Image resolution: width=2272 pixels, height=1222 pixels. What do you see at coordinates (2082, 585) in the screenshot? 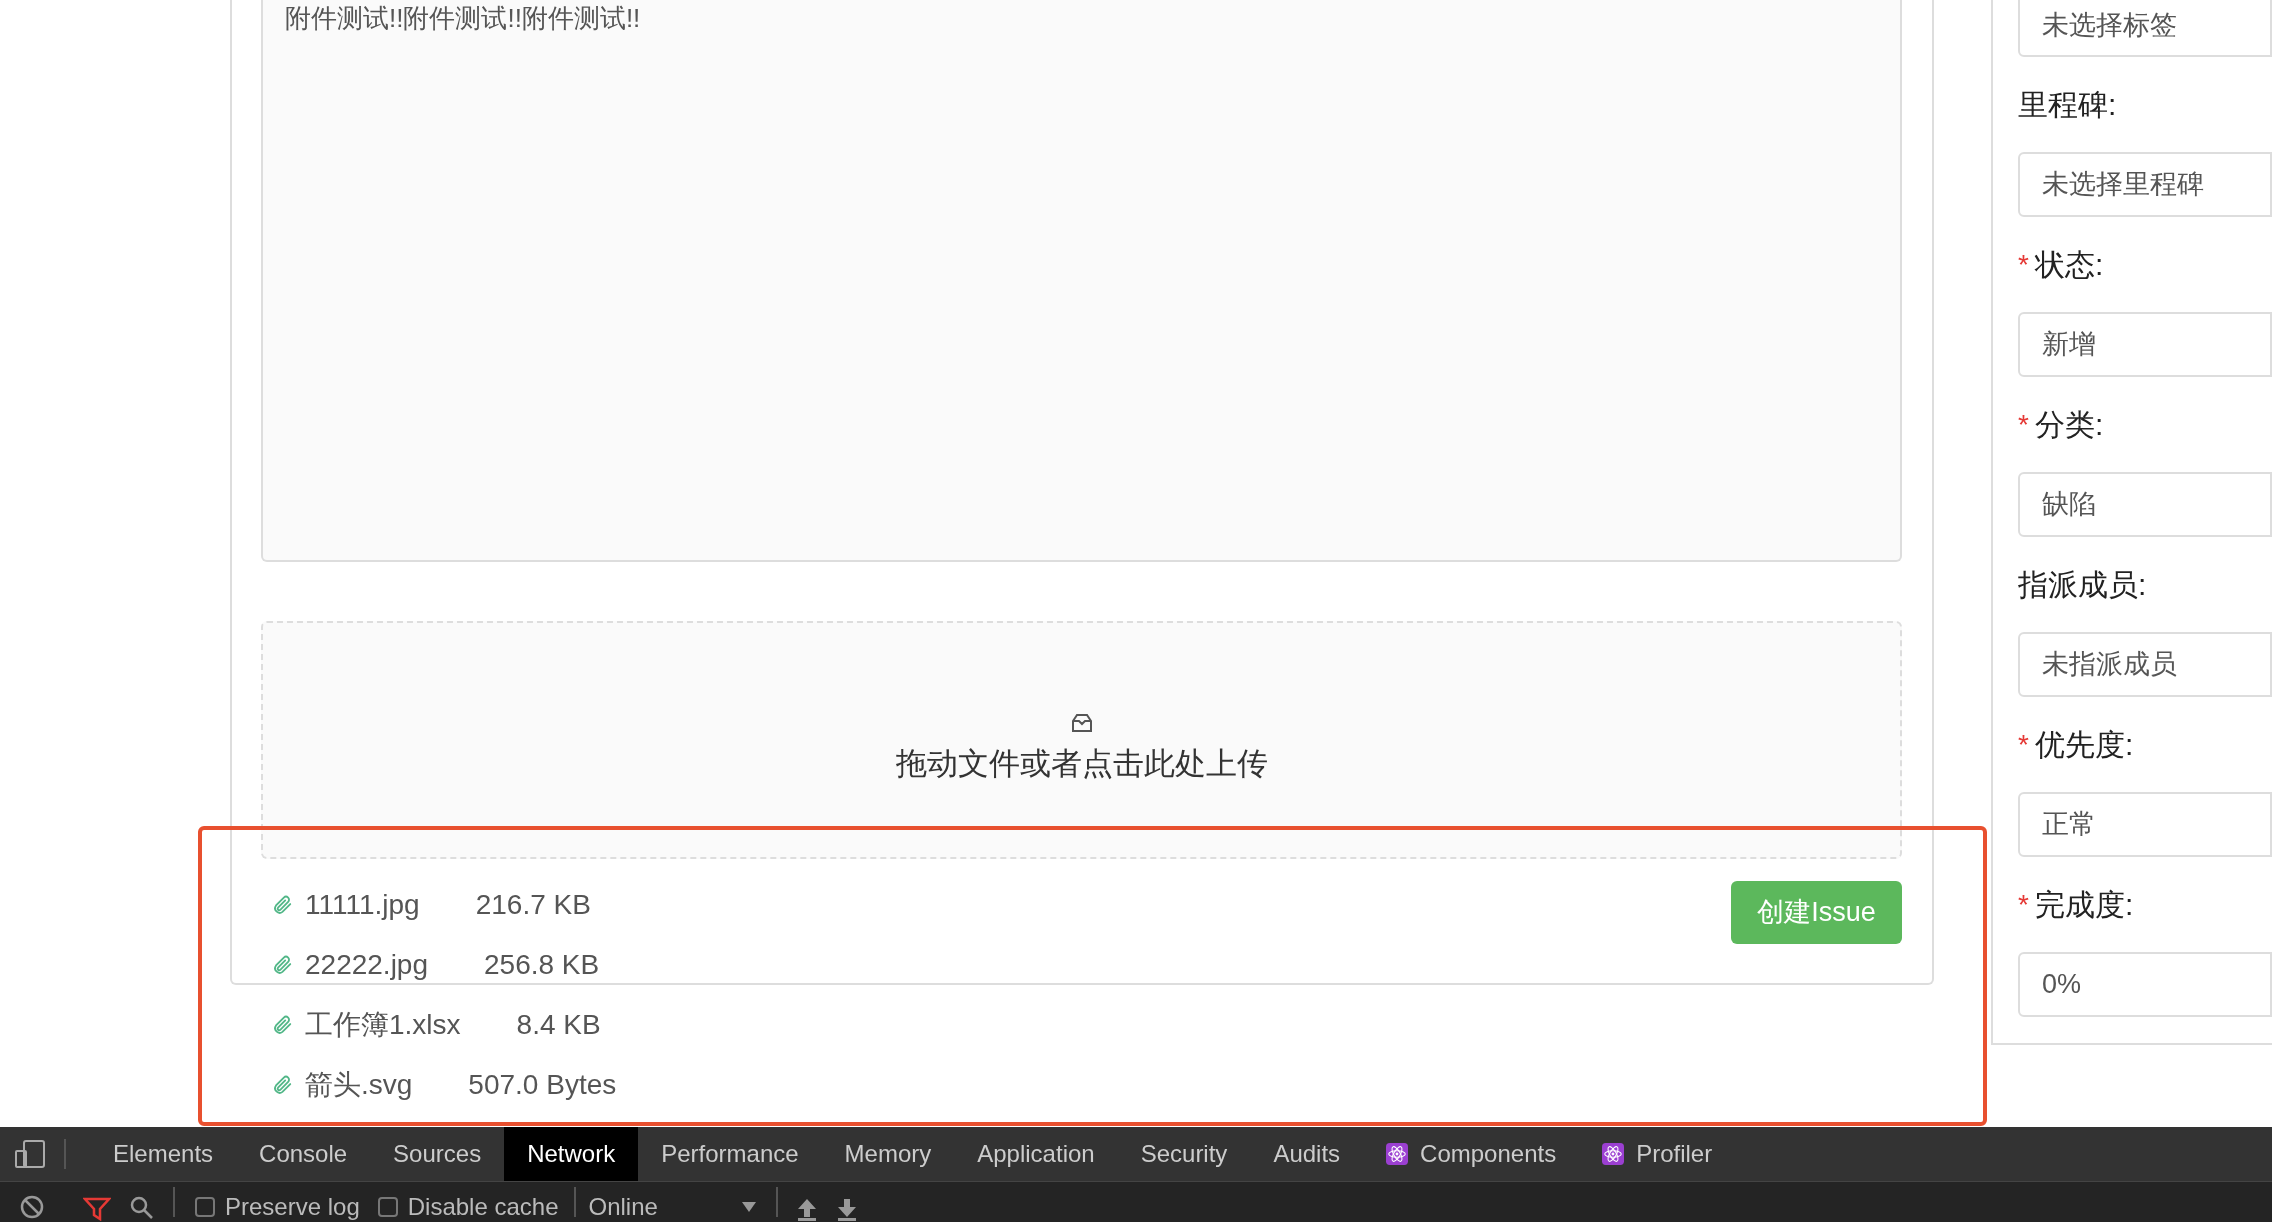
I see `field-label: 指派成员:` at bounding box center [2082, 585].